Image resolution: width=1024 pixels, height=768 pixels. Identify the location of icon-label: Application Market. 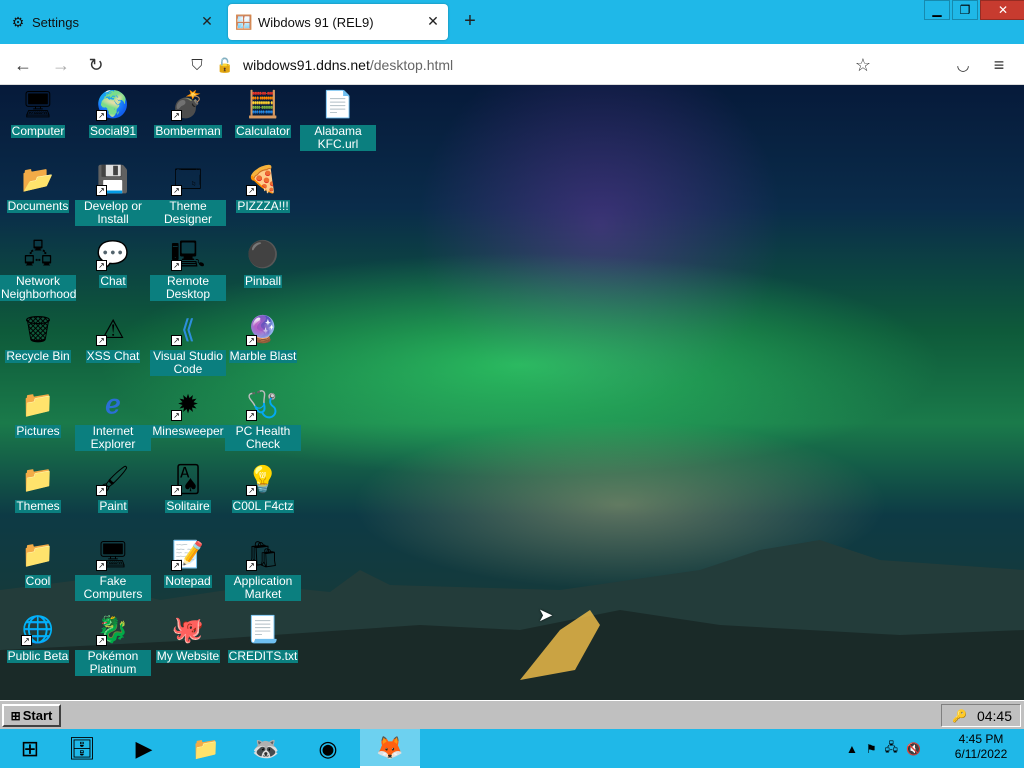
(263, 588).